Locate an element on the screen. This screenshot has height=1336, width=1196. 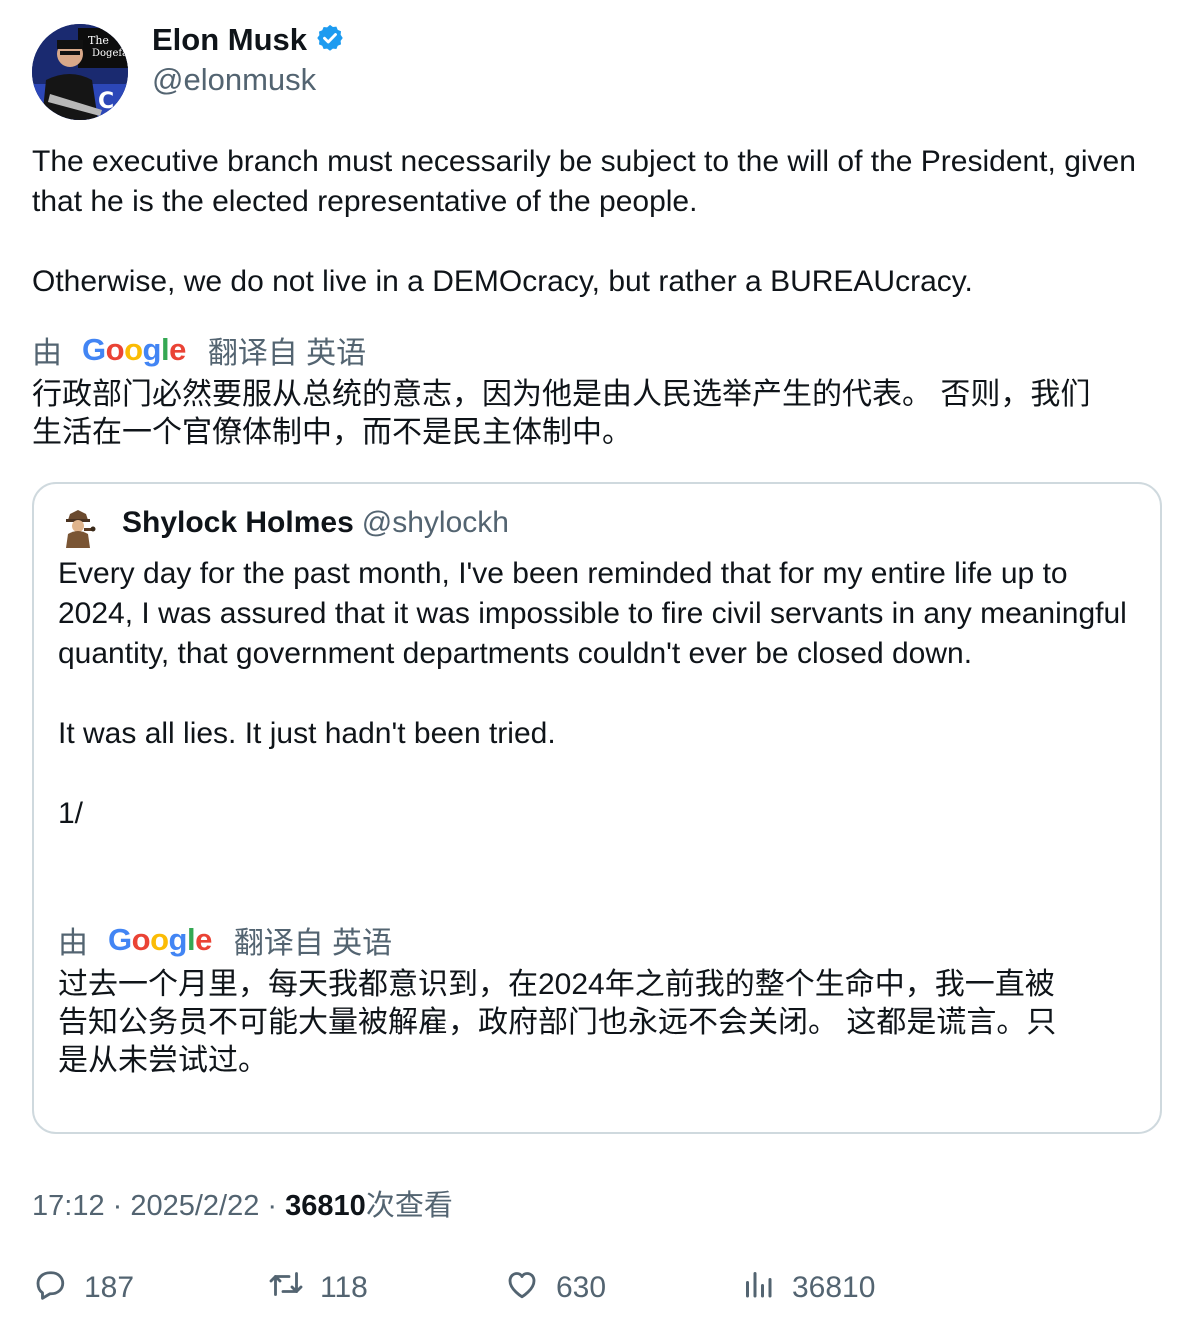
view-count-label: 次查看 is located at coordinates (409, 1206).